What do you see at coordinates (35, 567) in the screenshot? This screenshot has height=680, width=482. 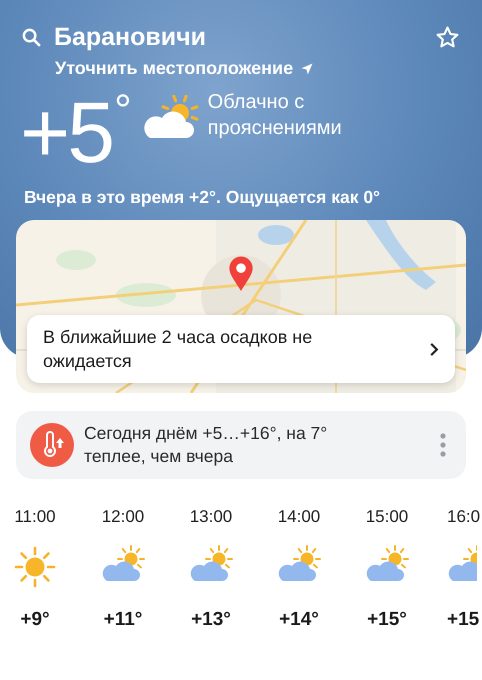 I see `sun-icon` at bounding box center [35, 567].